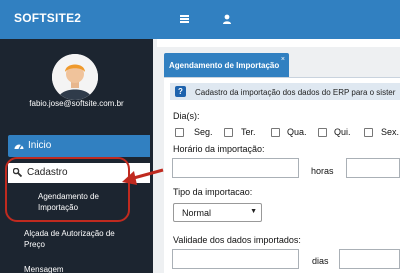 This screenshot has height=275, width=400. What do you see at coordinates (219, 149) in the screenshot?
I see `time-label: Horário da importação:` at bounding box center [219, 149].